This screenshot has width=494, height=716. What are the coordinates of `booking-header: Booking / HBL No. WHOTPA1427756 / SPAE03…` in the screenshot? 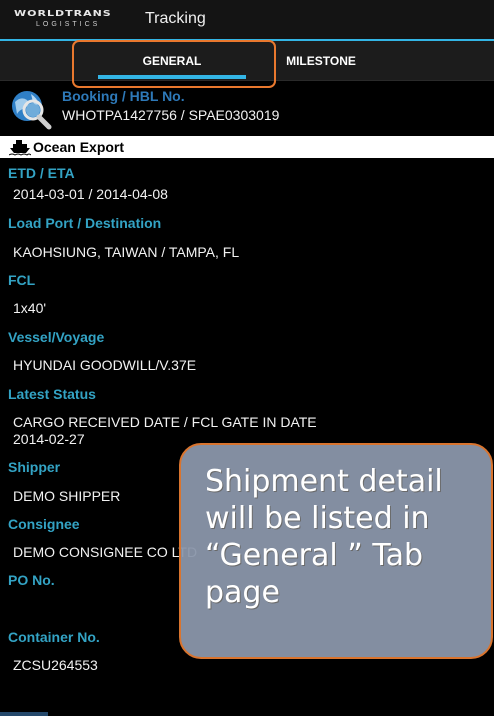 It's located at (247, 108).